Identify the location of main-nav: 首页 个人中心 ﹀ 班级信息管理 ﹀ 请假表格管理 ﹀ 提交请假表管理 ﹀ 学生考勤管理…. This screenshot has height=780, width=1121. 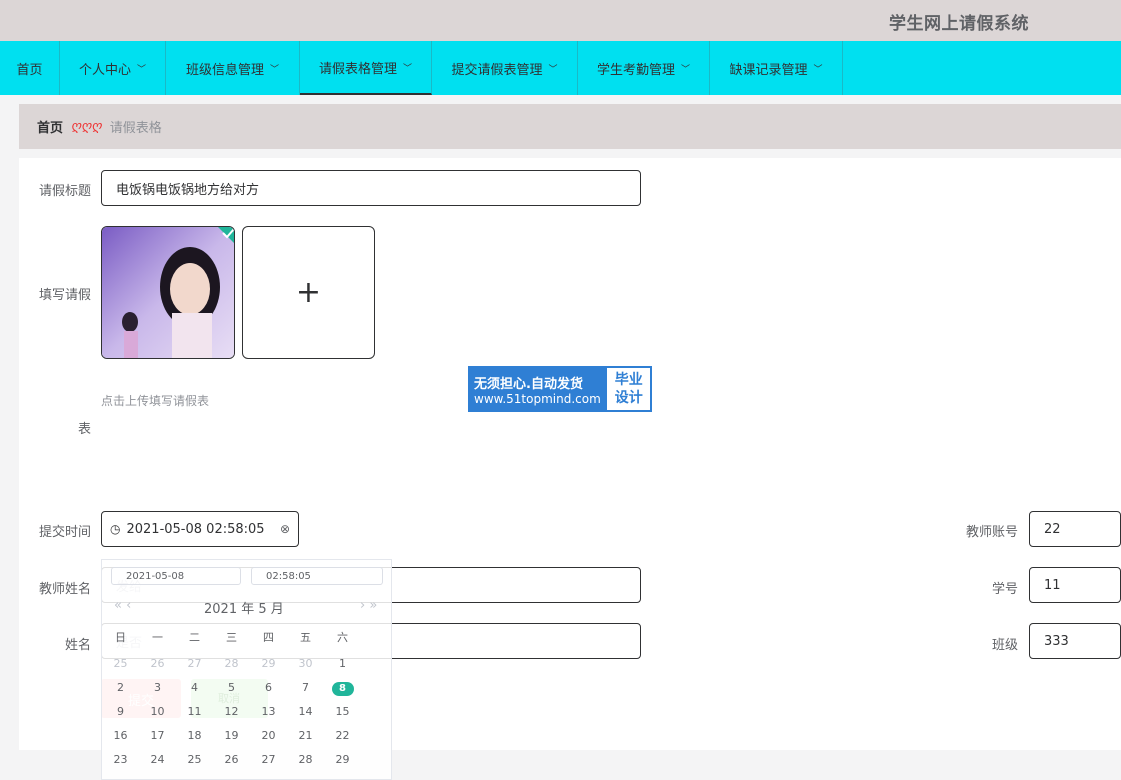
(560, 68).